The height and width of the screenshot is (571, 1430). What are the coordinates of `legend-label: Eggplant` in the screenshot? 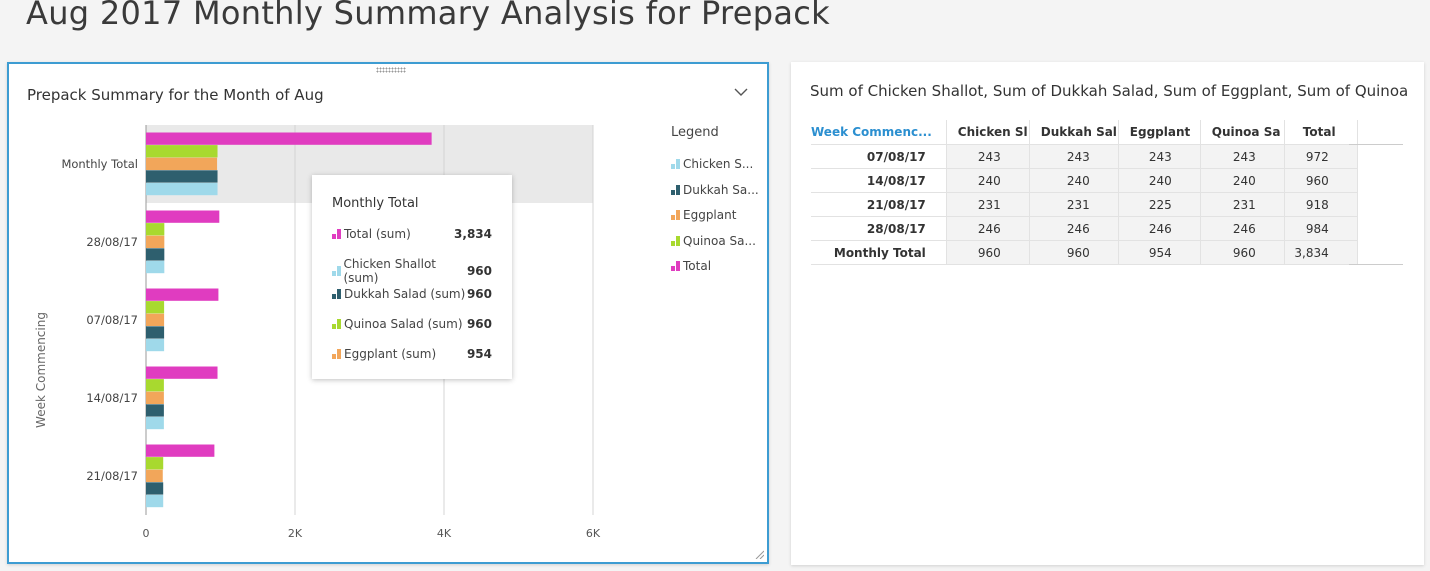 It's located at (710, 215).